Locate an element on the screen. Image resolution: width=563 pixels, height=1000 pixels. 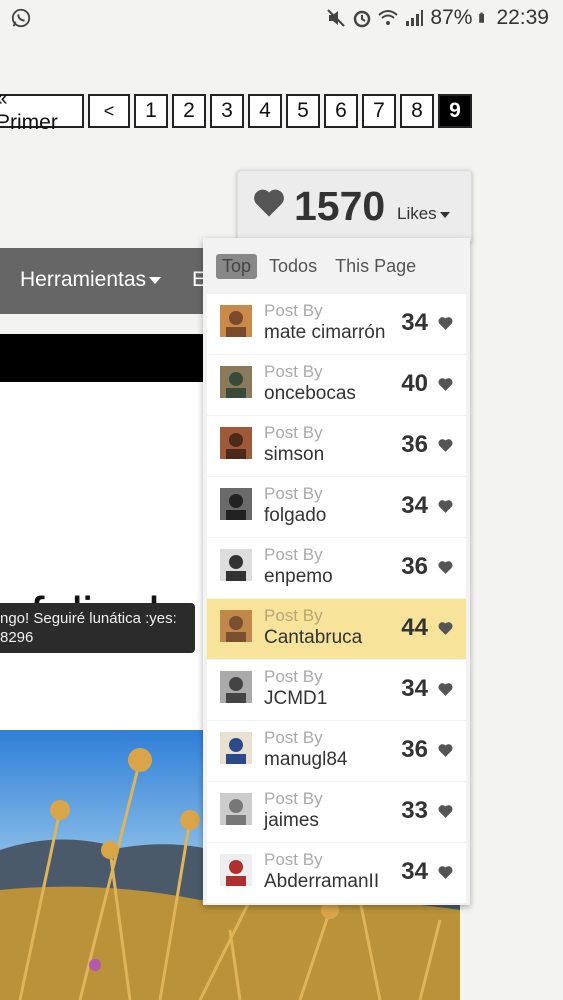
likes-count: 1570 is located at coordinates (340, 206).